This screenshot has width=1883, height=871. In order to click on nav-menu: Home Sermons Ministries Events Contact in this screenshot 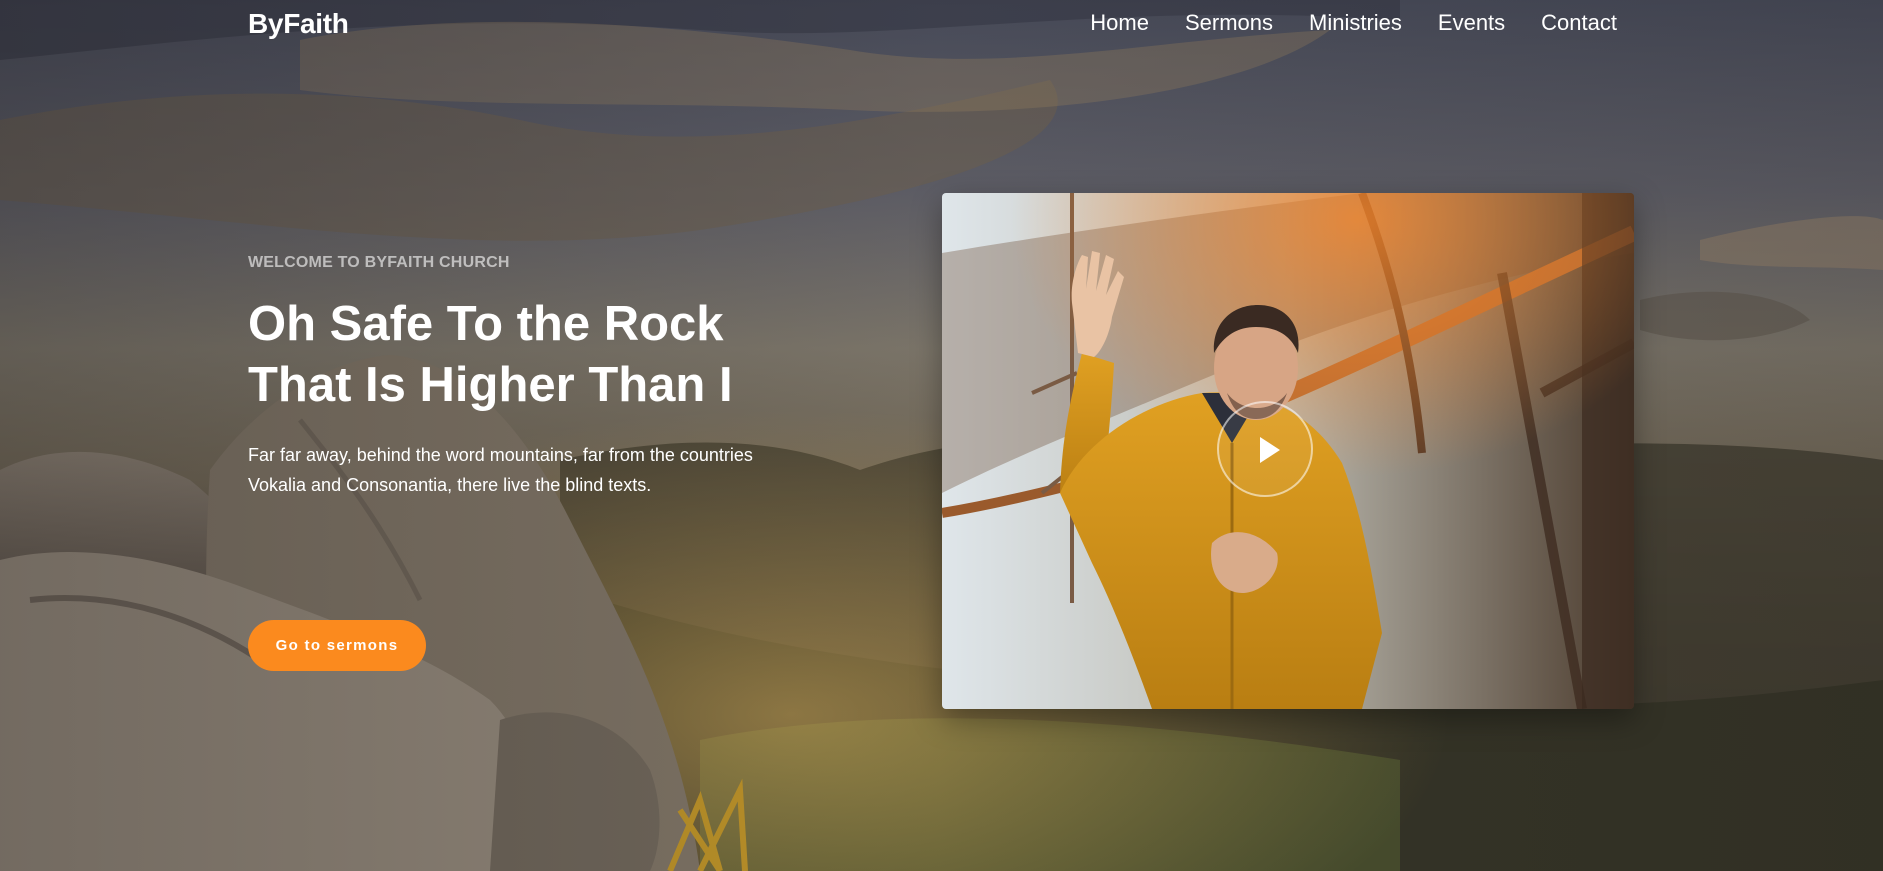, I will do `click(1344, 23)`.